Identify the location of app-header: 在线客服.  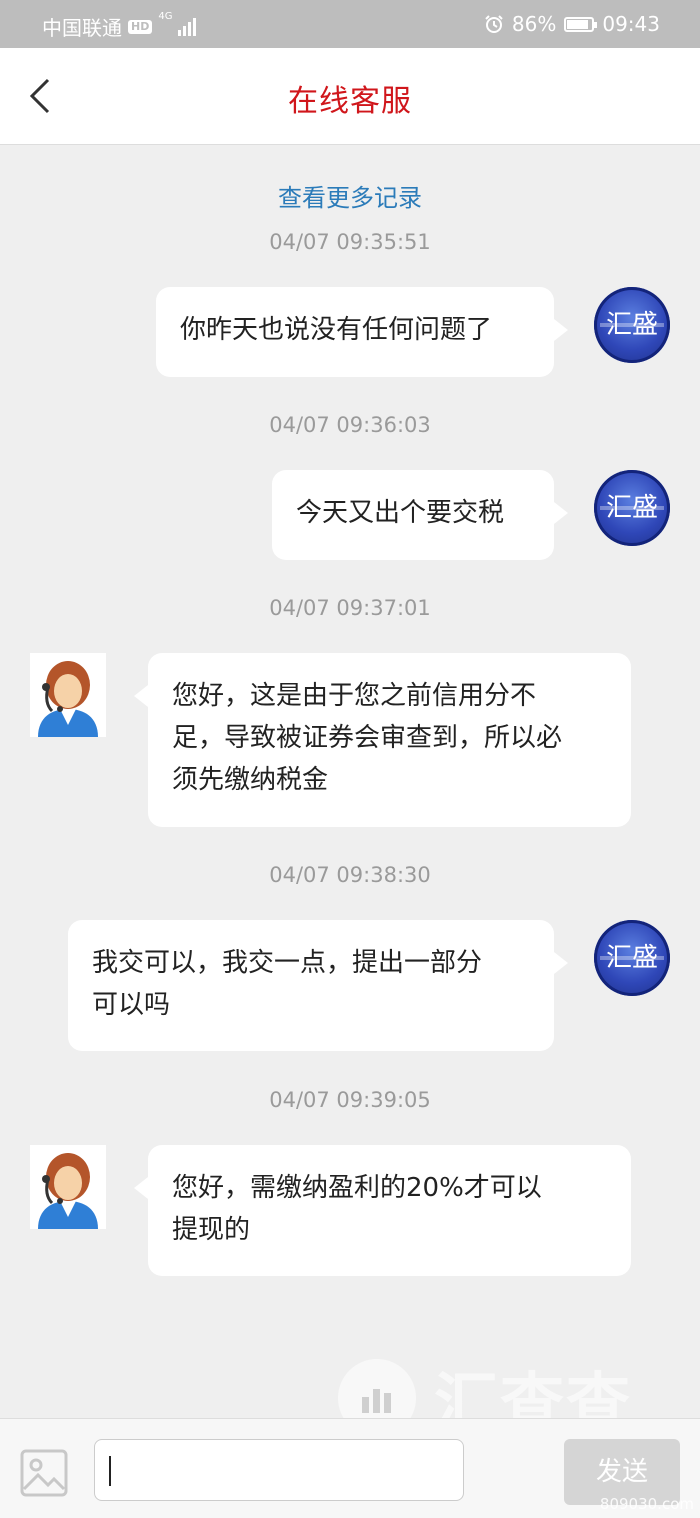
(350, 96).